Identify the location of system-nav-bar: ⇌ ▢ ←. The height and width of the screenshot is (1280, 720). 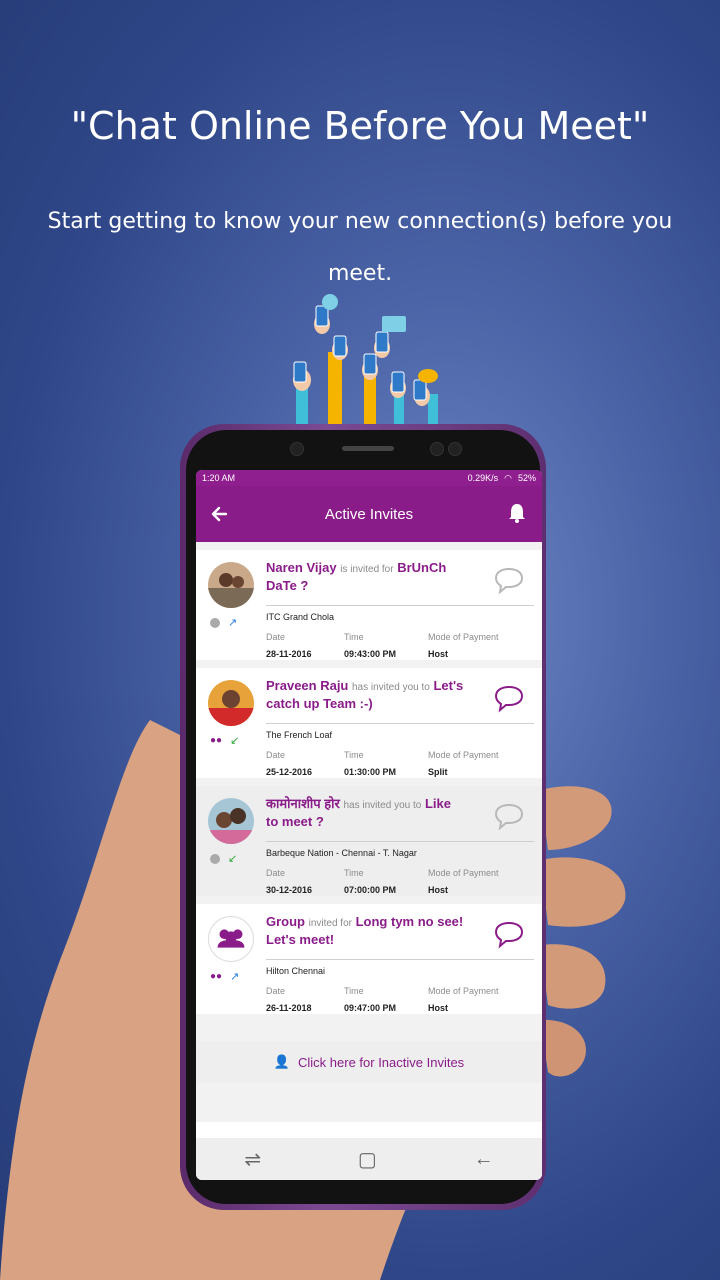
(369, 1159).